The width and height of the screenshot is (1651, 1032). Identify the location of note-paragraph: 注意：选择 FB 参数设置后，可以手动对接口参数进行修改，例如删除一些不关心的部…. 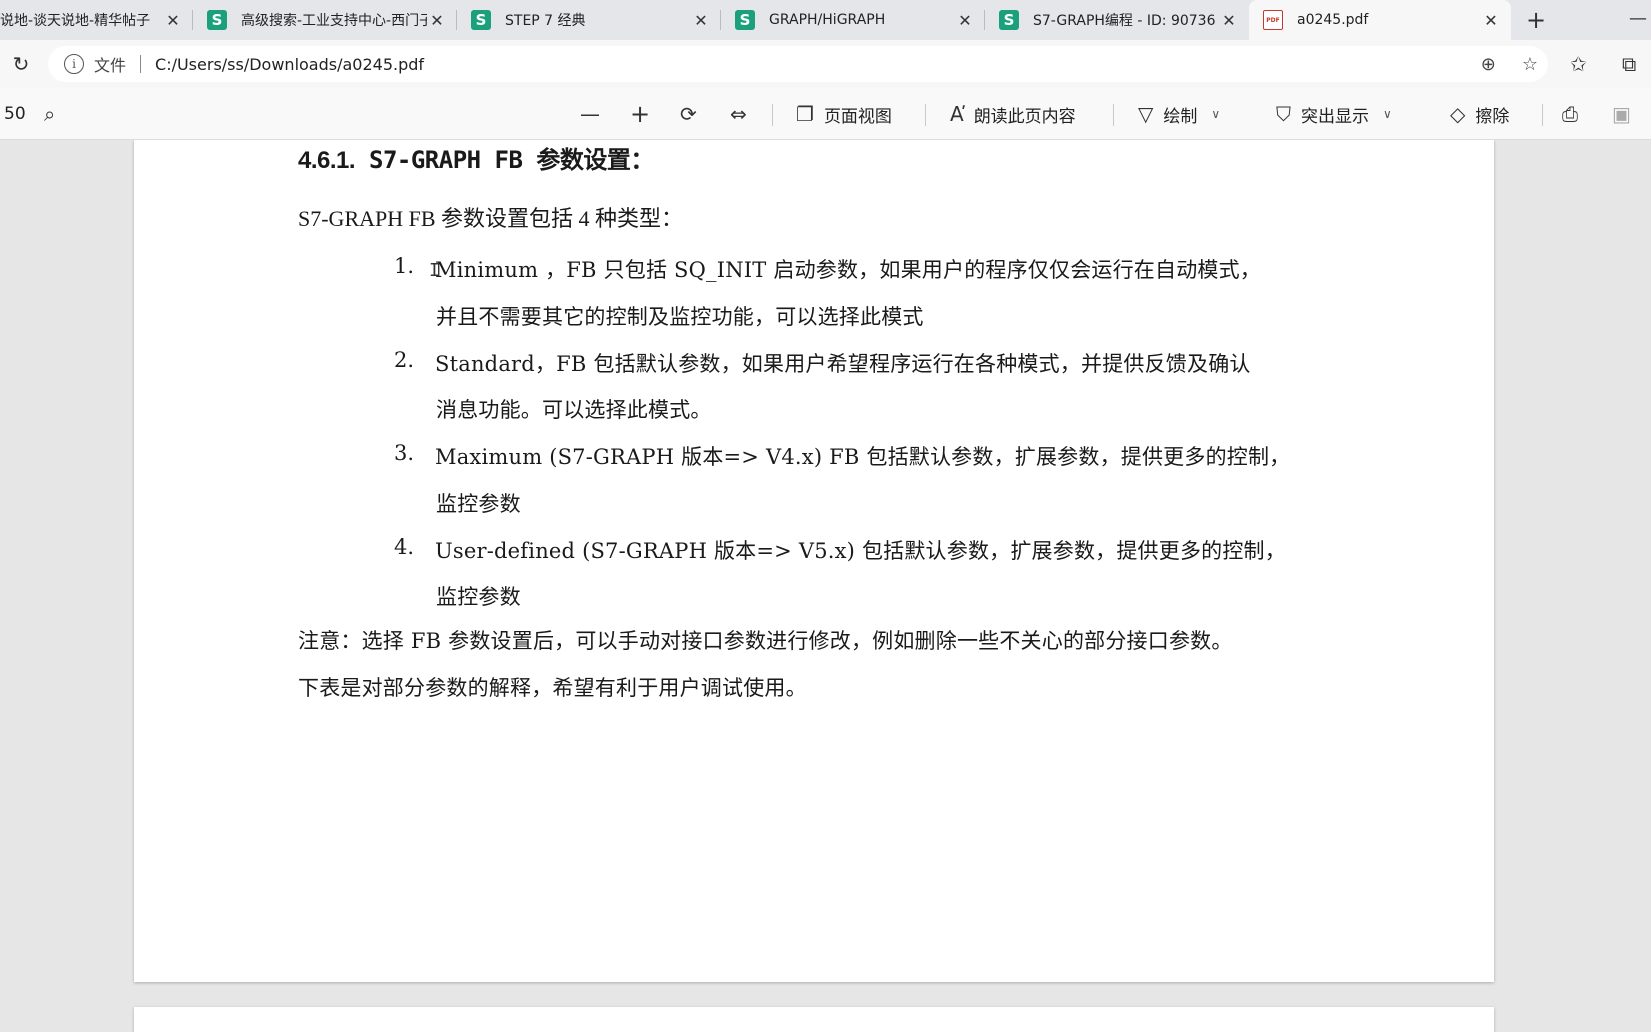
(765, 641).